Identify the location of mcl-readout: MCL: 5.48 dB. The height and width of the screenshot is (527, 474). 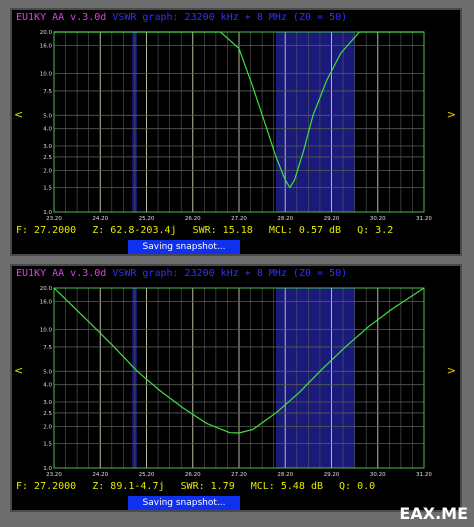
(286, 486).